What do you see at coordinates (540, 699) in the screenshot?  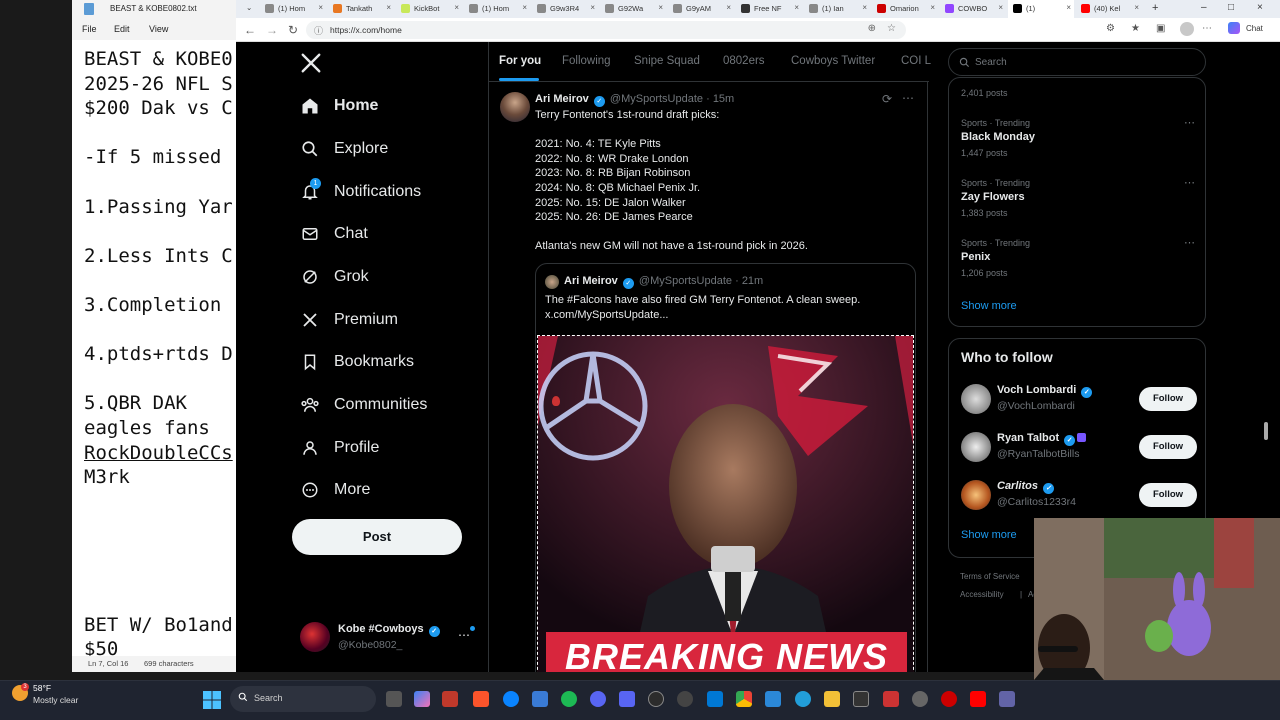 I see `photos-icon` at bounding box center [540, 699].